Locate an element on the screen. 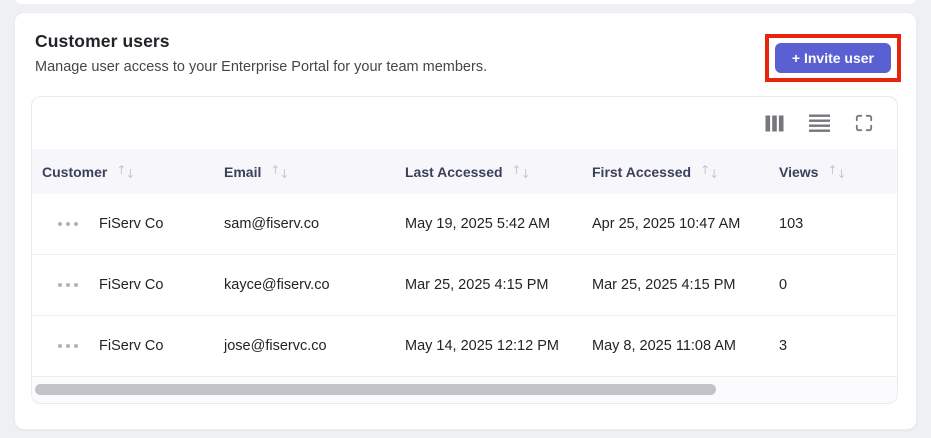 The width and height of the screenshot is (931, 438). page-title: Customer users is located at coordinates (102, 41).